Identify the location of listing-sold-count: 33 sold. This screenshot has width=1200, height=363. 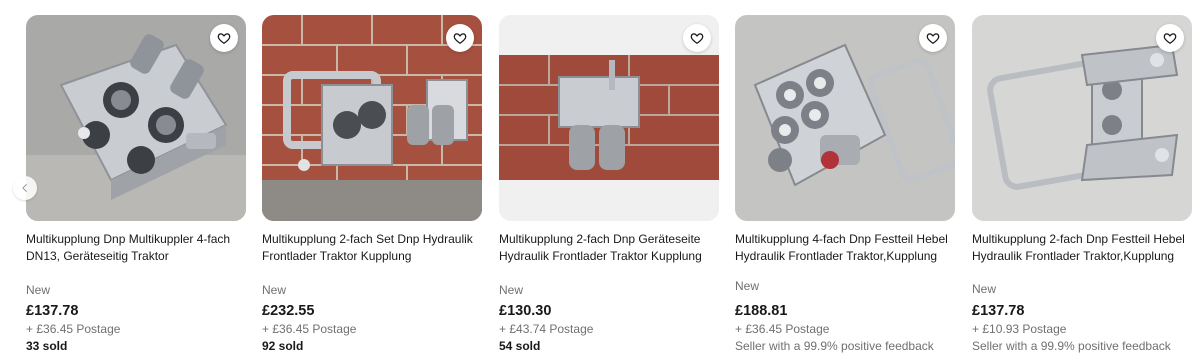
(47, 346).